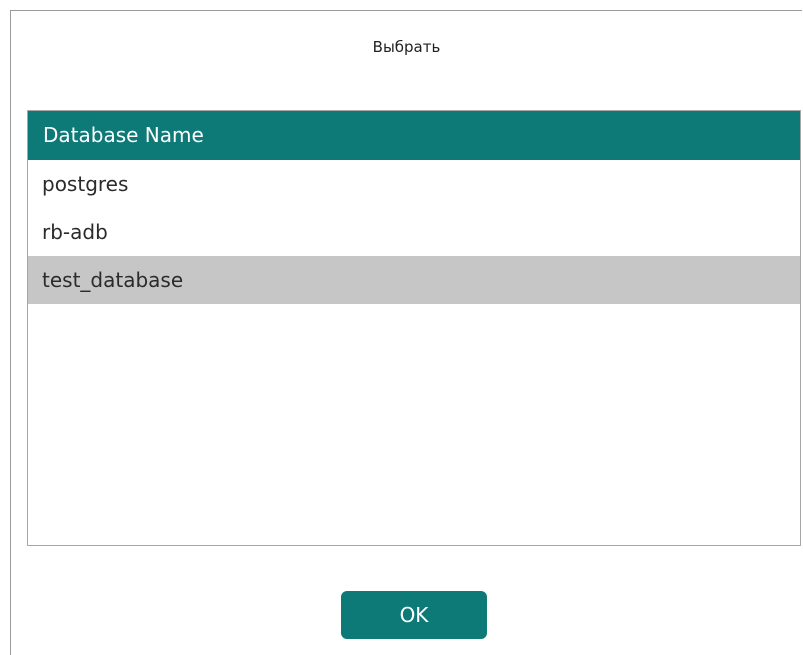 The height and width of the screenshot is (655, 803). Describe the element at coordinates (406, 47) in the screenshot. I see `dialog-title: Выбрать` at that location.